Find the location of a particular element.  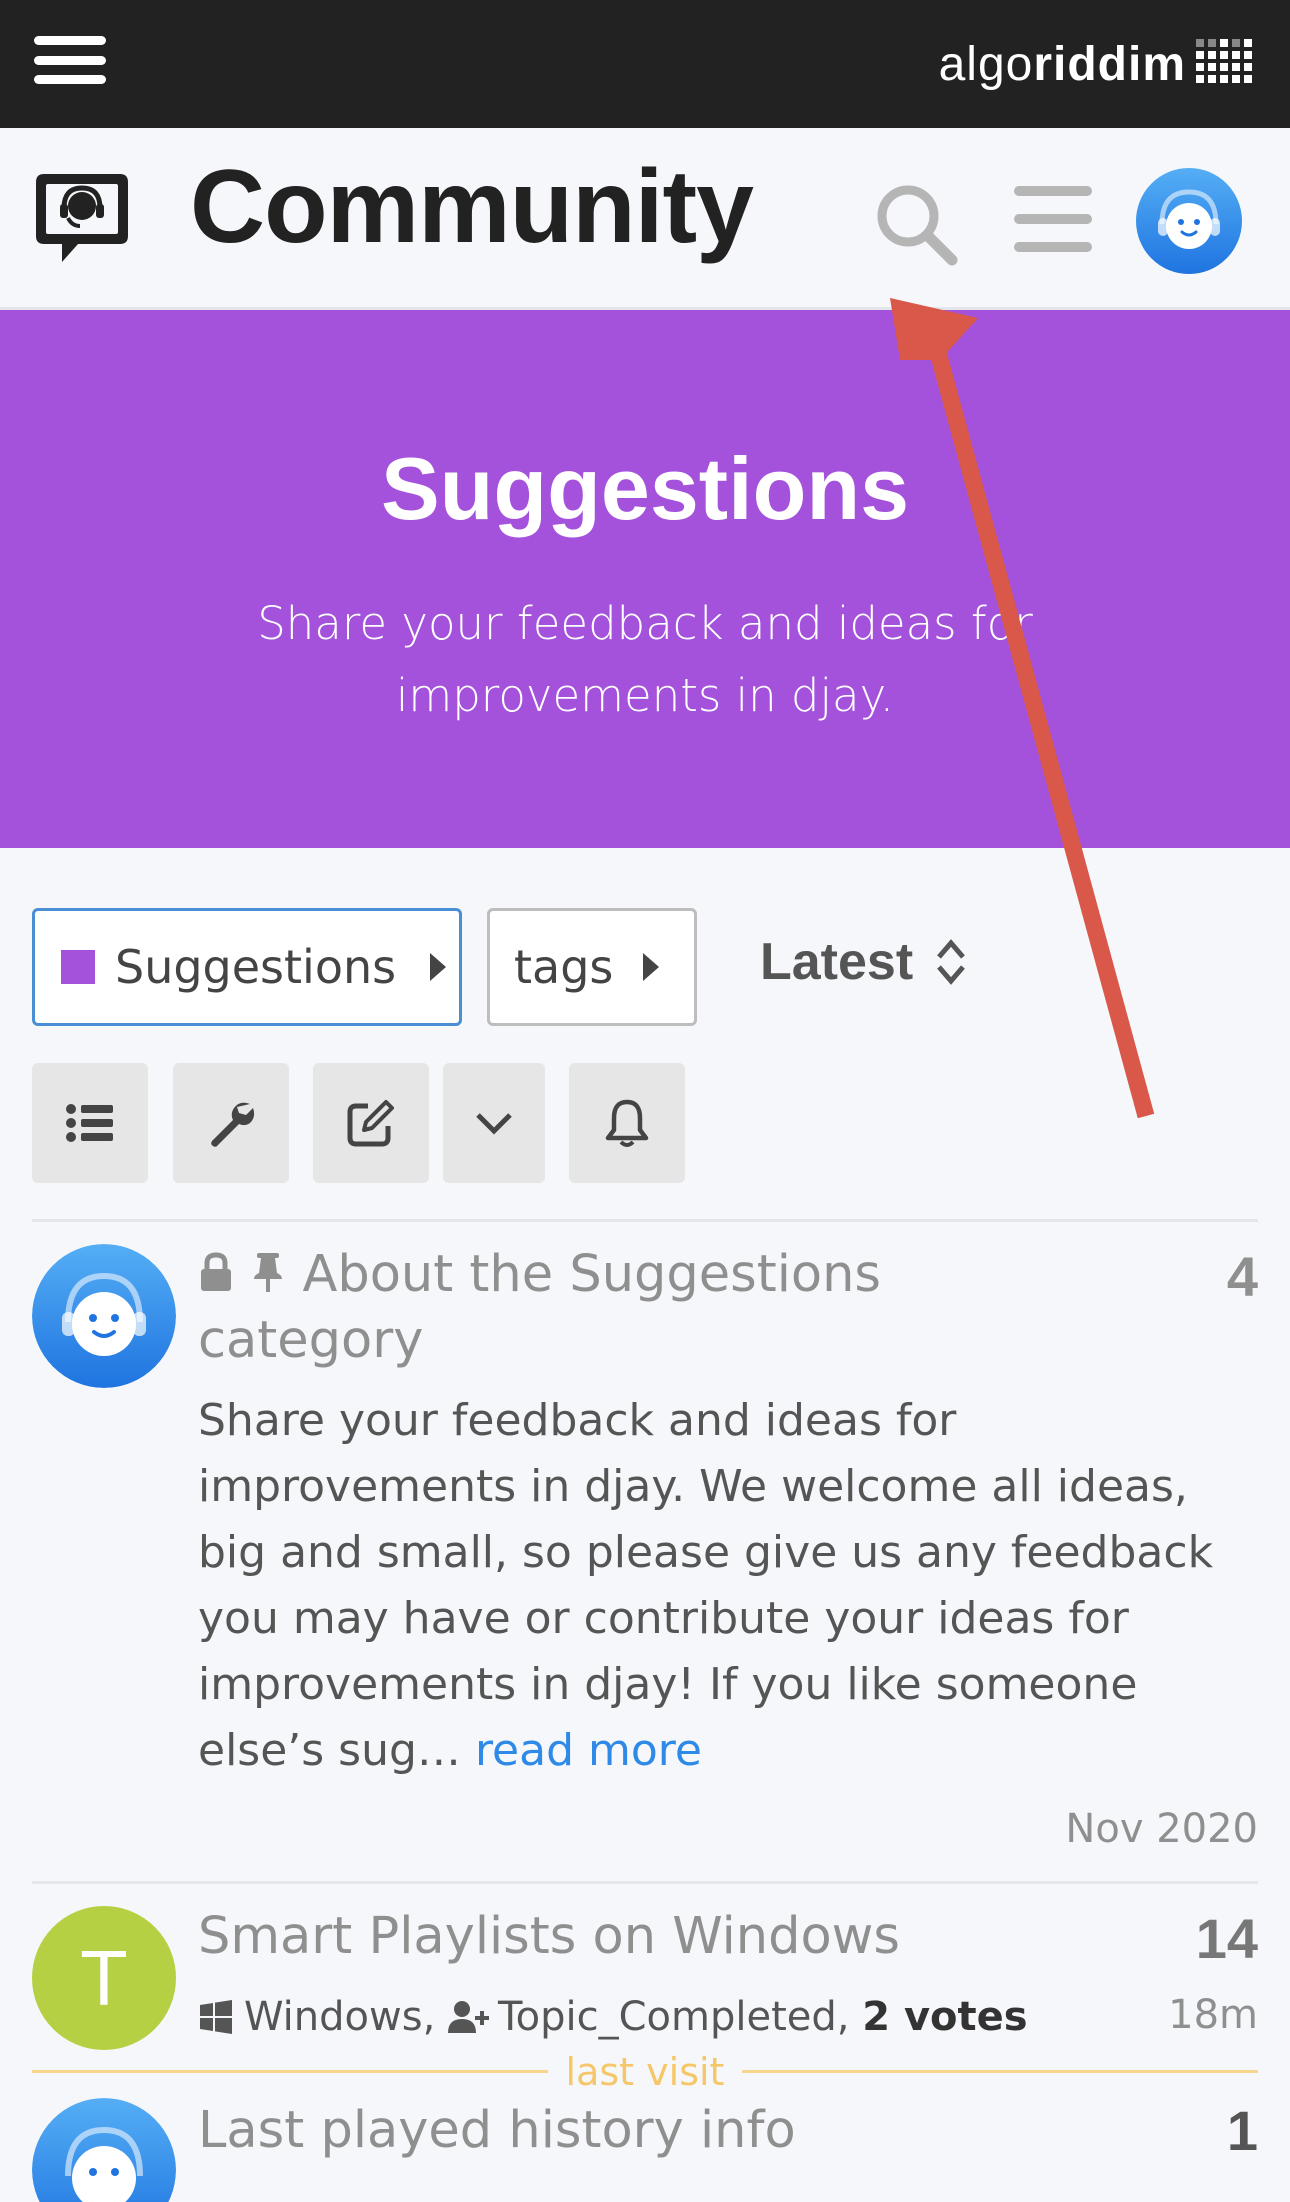

lock-icon is located at coordinates (216, 1271).